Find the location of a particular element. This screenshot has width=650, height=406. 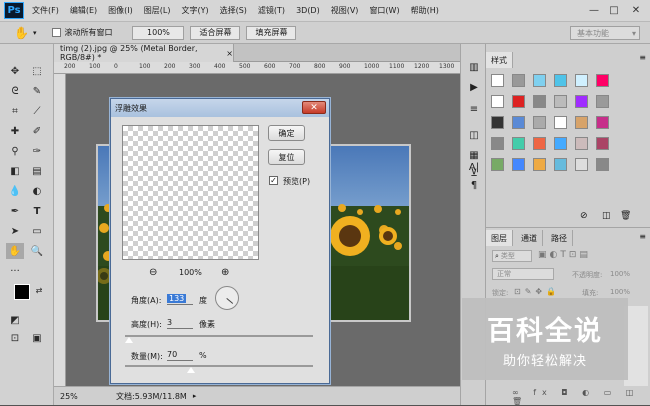

quick-mask-icon: ⊡ is located at coordinates (15, 338).